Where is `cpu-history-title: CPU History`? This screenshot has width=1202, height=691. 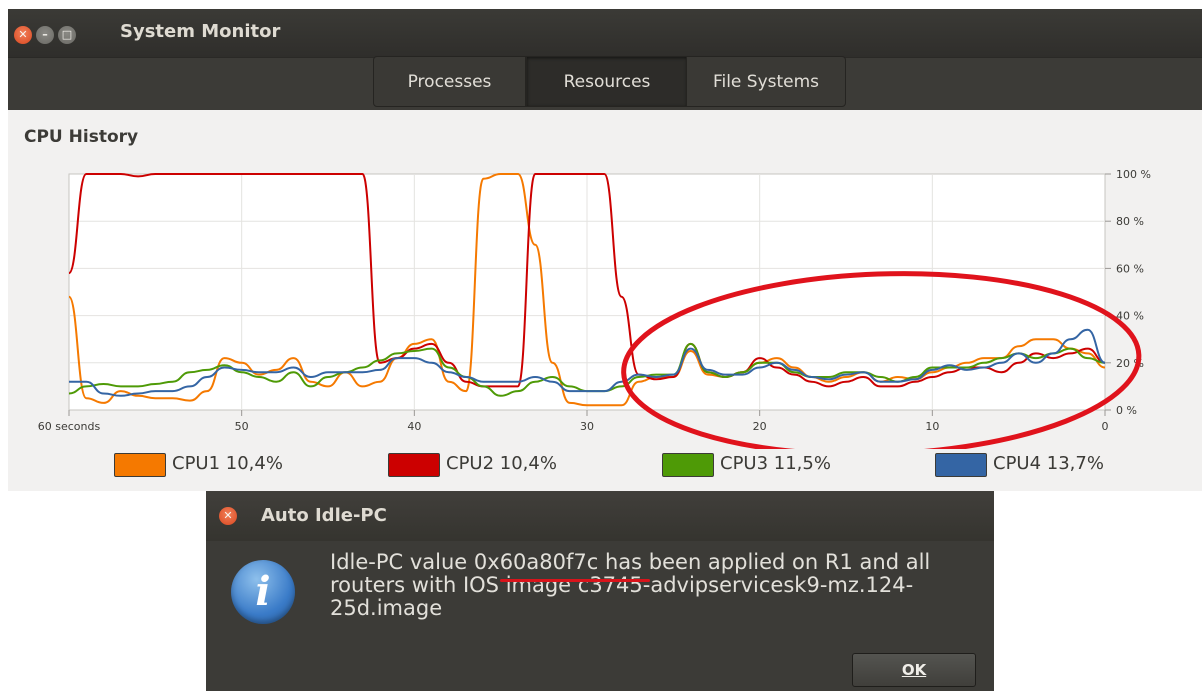
cpu-history-title: CPU History is located at coordinates (81, 137).